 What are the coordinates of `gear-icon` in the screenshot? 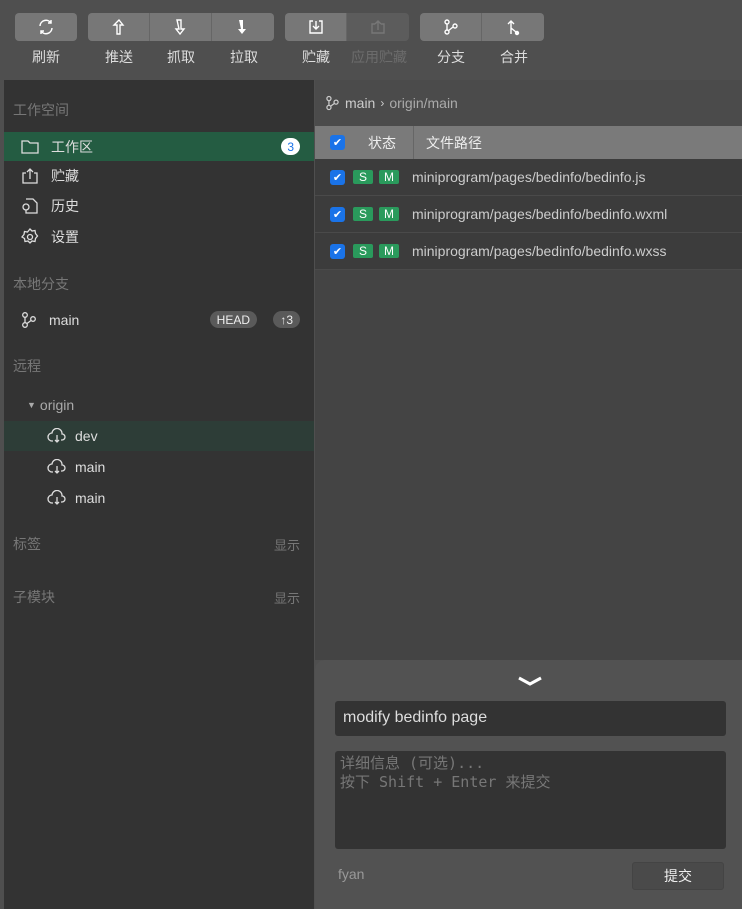 It's located at (30, 235).